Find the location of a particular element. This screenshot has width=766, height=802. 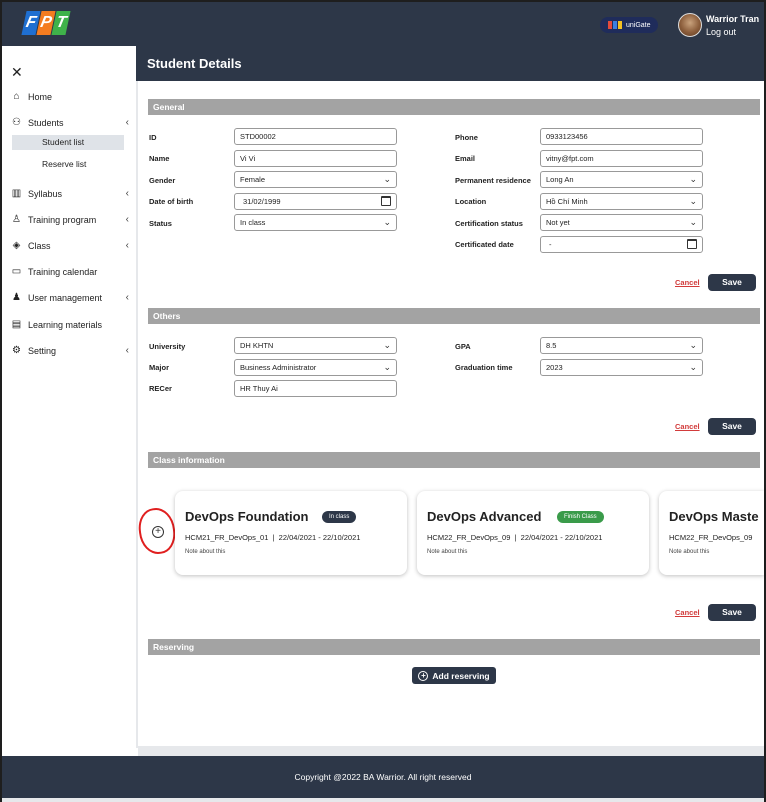

user-avatar is located at coordinates (690, 25).